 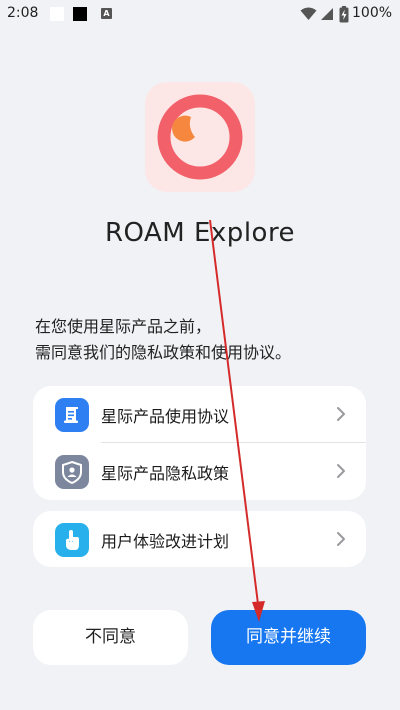 I want to click on privacy-policy-label: 星际产品隐私政策, so click(x=165, y=473).